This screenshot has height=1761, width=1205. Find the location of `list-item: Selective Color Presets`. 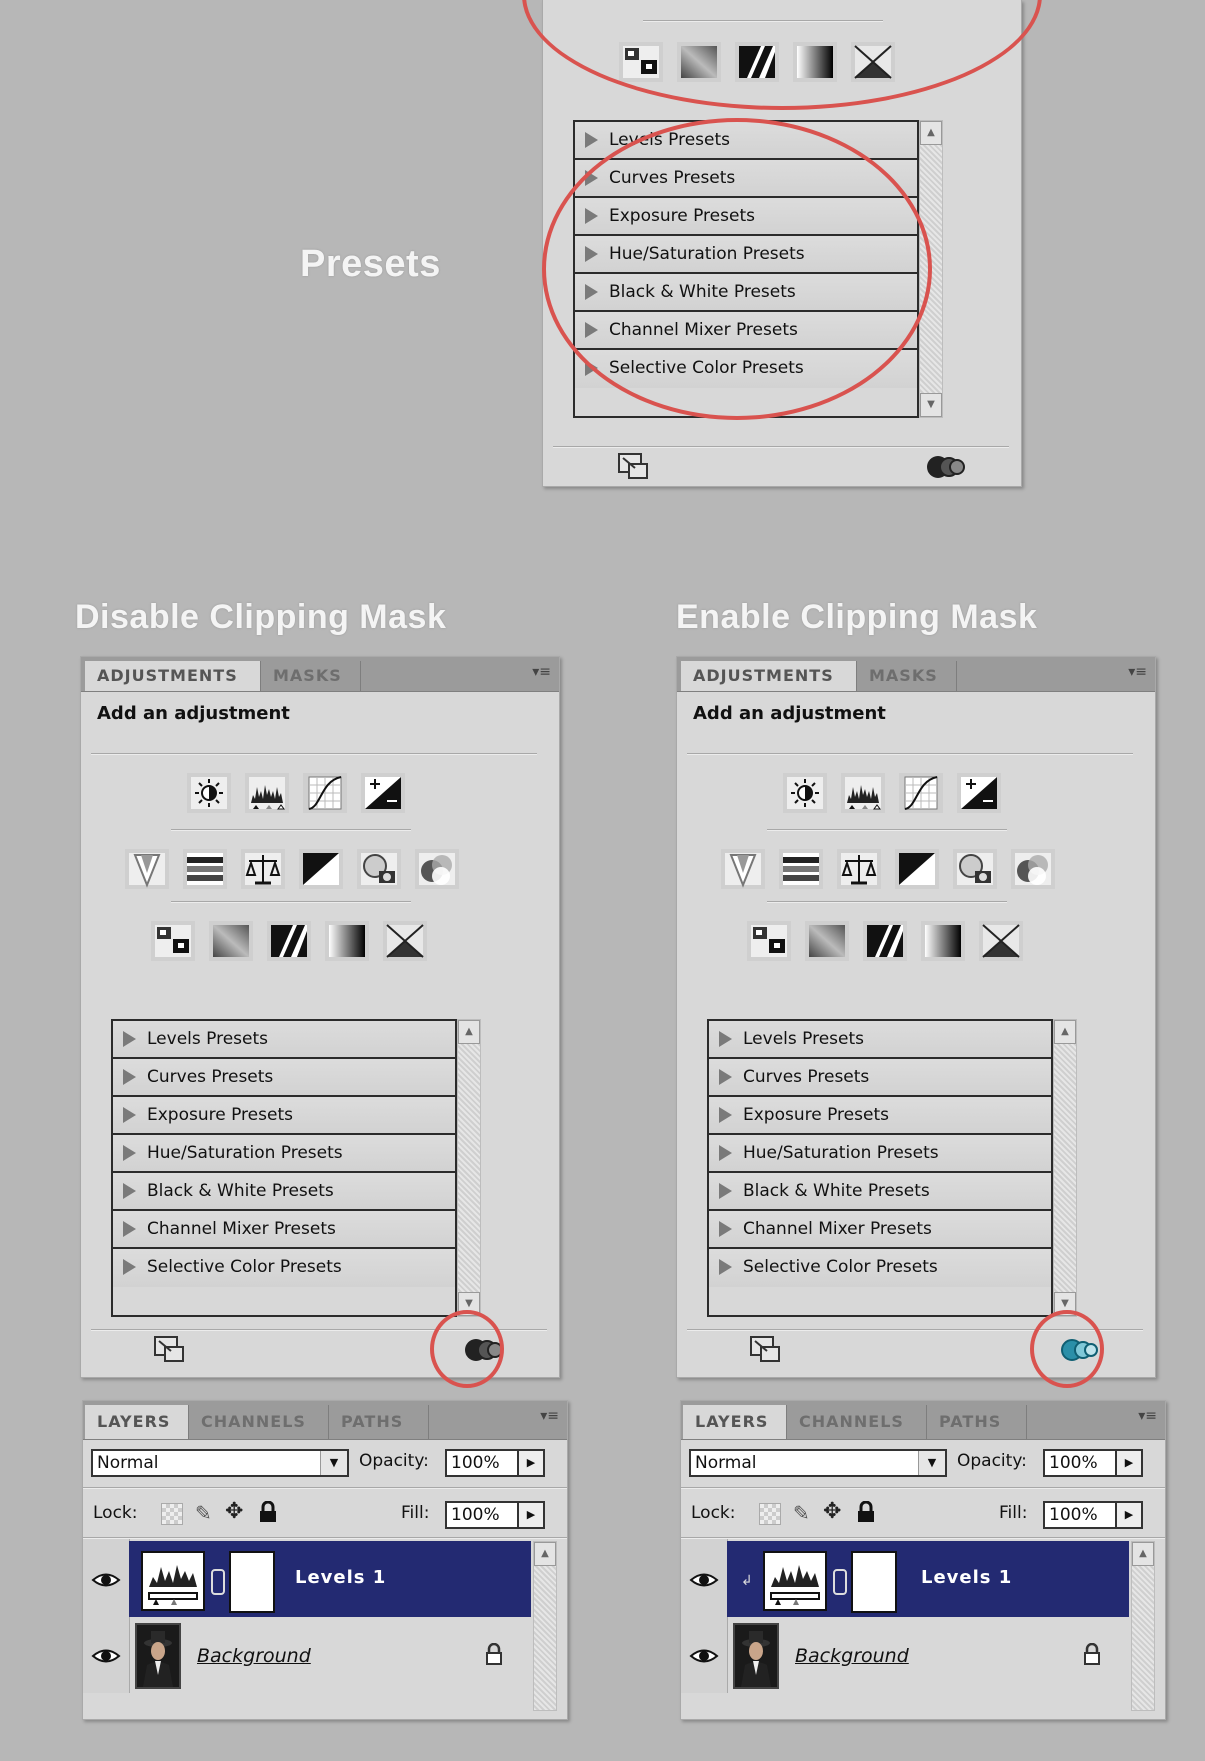

list-item: Selective Color Presets is located at coordinates (284, 1268).